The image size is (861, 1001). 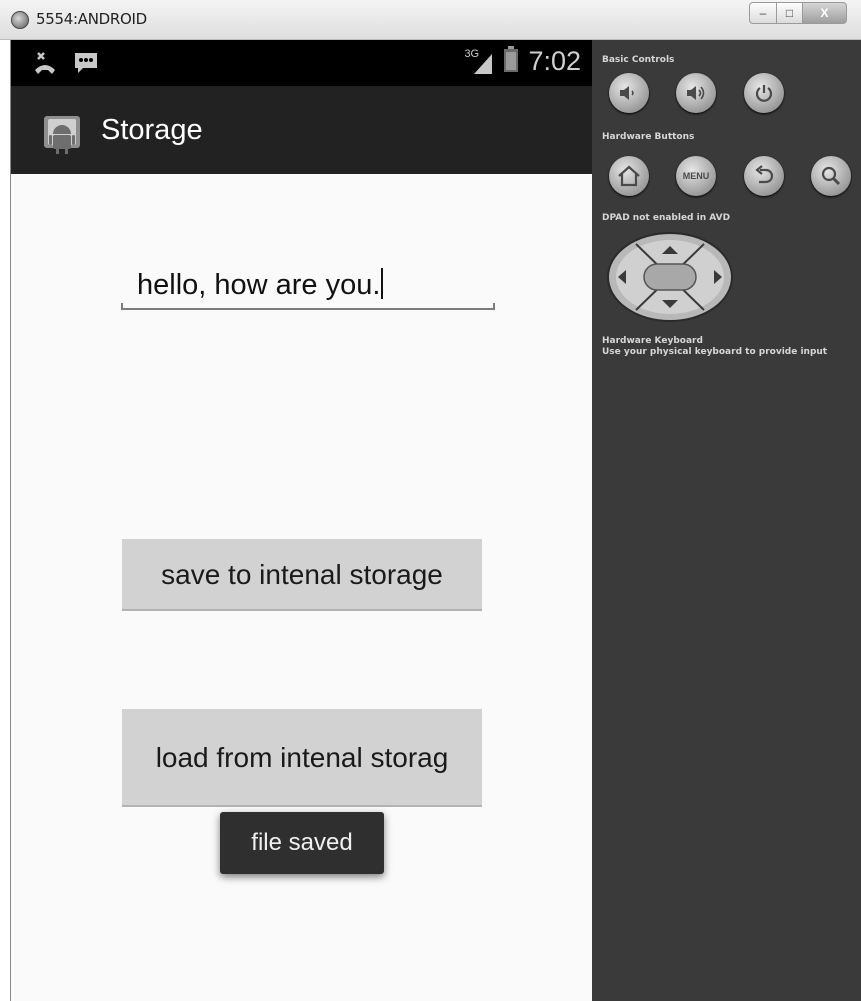 I want to click on dpad, so click(x=670, y=279).